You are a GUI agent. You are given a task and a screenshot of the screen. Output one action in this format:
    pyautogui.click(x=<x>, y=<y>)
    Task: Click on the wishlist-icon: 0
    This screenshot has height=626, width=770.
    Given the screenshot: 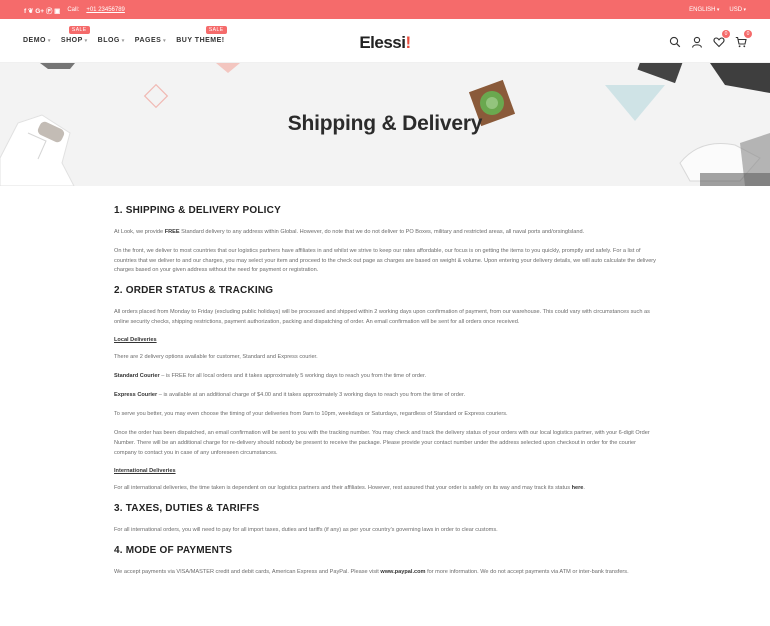 What is the action you would take?
    pyautogui.click(x=721, y=38)
    